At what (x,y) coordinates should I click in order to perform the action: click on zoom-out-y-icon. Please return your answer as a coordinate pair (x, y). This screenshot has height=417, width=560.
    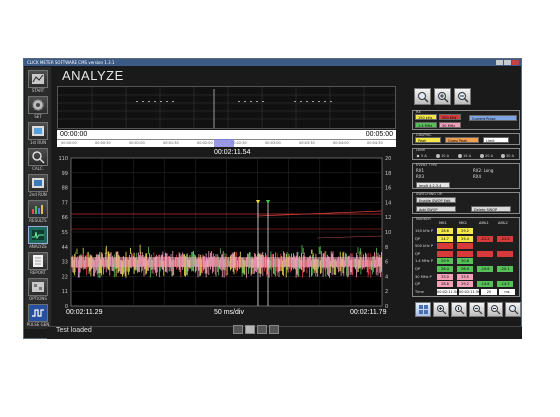
    Looking at the image, I should click on (495, 310).